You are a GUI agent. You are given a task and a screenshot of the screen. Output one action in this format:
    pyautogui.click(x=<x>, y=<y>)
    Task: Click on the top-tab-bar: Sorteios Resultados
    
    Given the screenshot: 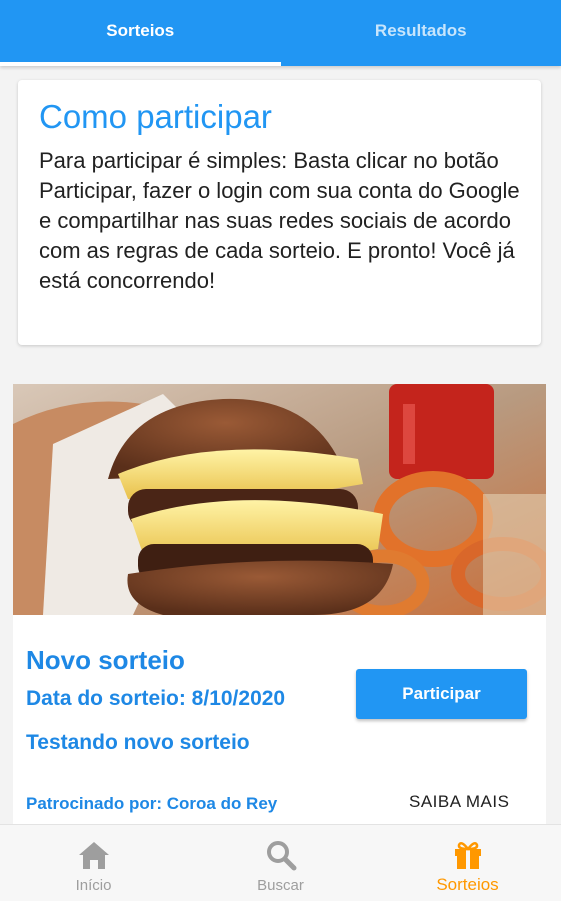 What is the action you would take?
    pyautogui.click(x=280, y=33)
    